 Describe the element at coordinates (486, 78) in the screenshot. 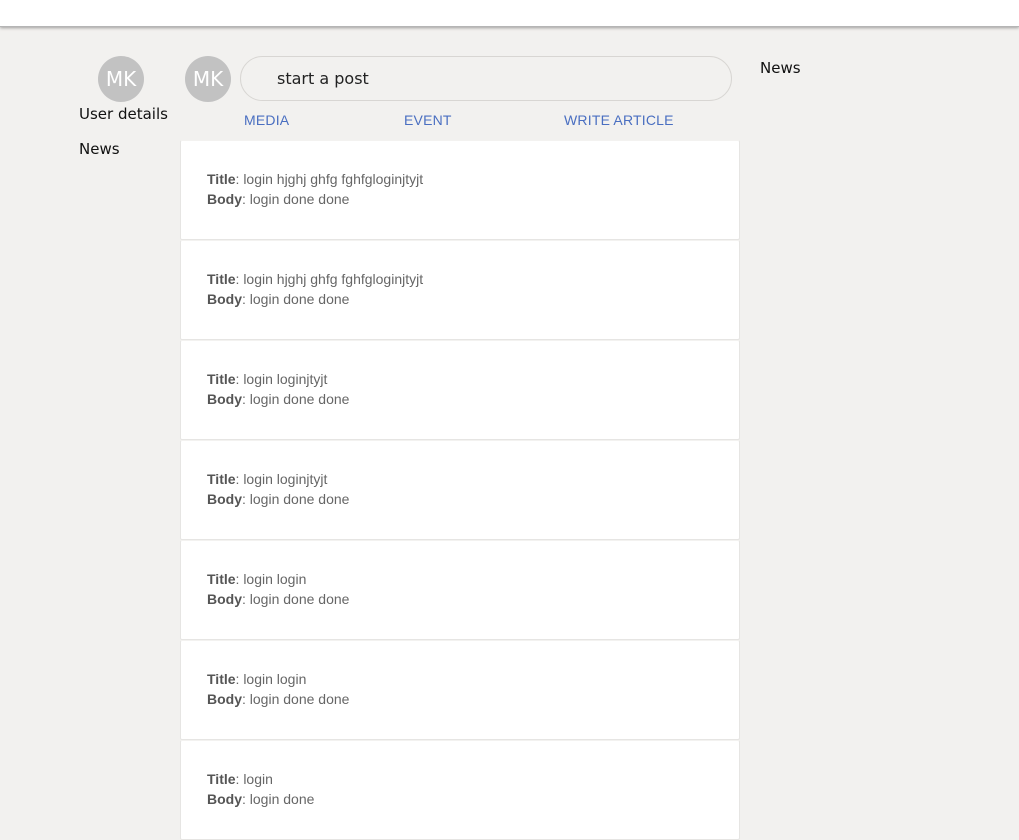

I see `start-post-input` at that location.